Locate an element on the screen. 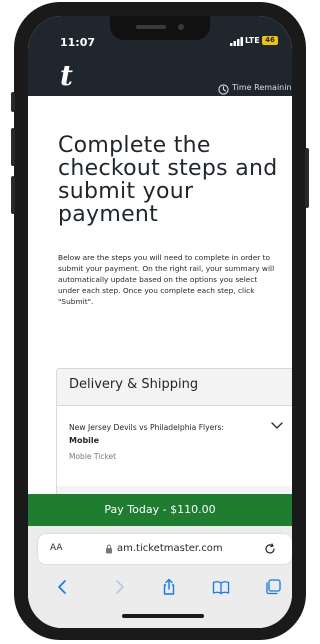 The width and height of the screenshot is (320, 644). browser-nav is located at coordinates (160, 590).